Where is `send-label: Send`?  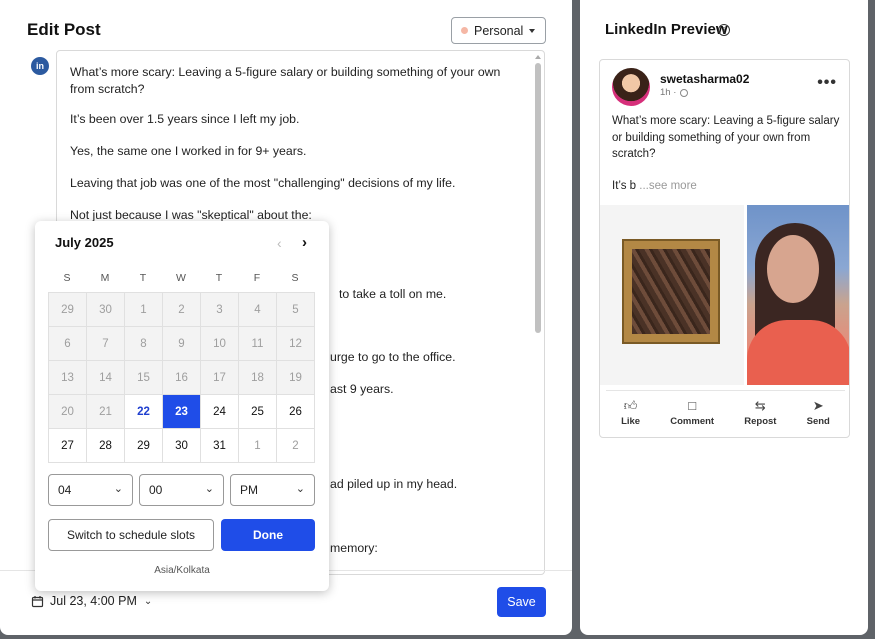 send-label: Send is located at coordinates (818, 421).